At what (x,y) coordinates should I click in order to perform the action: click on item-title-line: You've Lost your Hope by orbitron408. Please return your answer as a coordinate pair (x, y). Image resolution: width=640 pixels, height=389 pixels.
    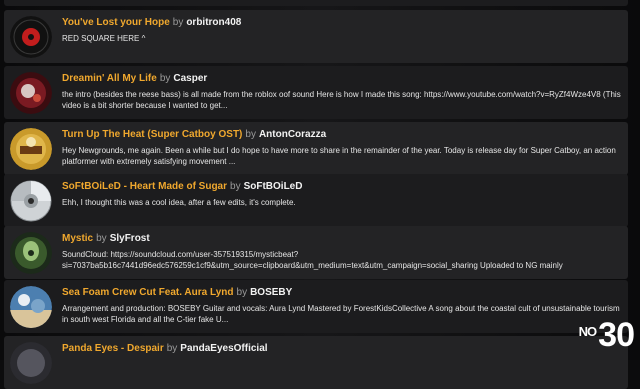
    Looking at the image, I should click on (151, 22).